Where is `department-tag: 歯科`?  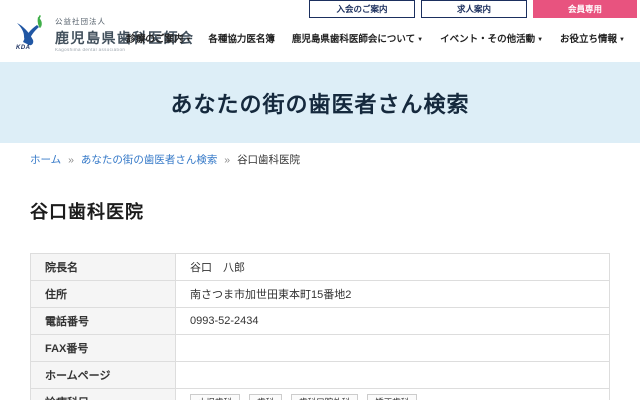
department-tag: 歯科 is located at coordinates (266, 396).